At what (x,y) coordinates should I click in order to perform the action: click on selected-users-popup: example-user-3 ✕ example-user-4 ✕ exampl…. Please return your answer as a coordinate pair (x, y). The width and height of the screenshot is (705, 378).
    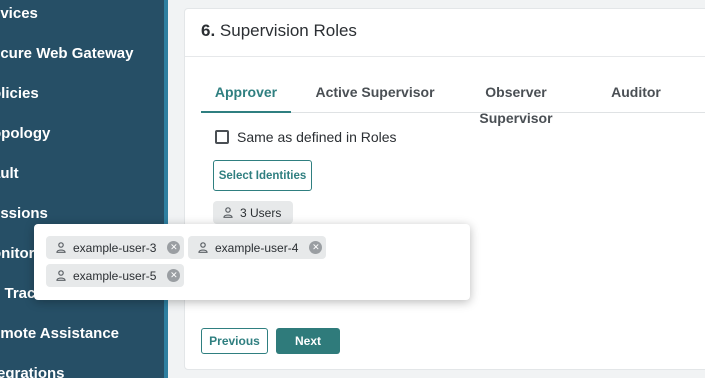
    Looking at the image, I should click on (252, 262).